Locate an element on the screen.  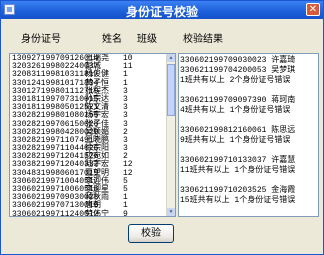
title-bar: 身份证号校验 ✕ is located at coordinates (162, 10).